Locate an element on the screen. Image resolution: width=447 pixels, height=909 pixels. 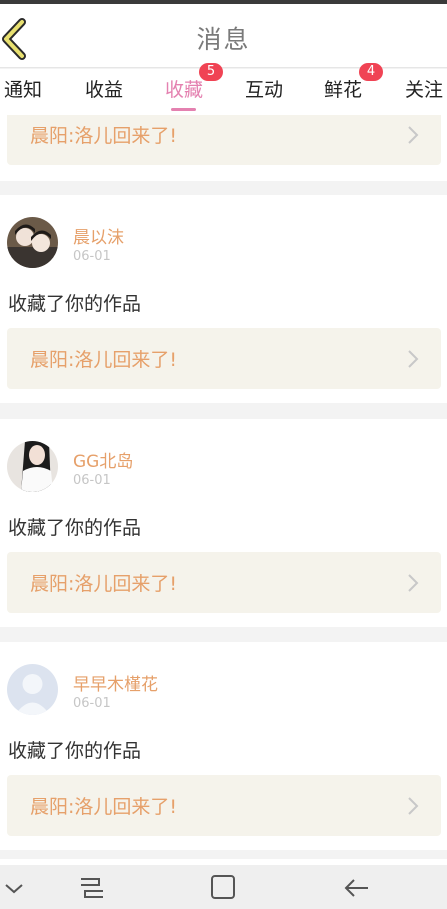
flowers-badge: 4 is located at coordinates (371, 72).